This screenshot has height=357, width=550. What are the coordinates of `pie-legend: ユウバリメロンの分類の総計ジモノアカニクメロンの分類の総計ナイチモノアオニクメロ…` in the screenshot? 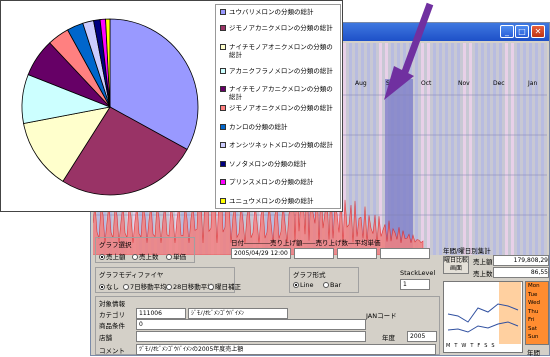 It's located at (278, 106).